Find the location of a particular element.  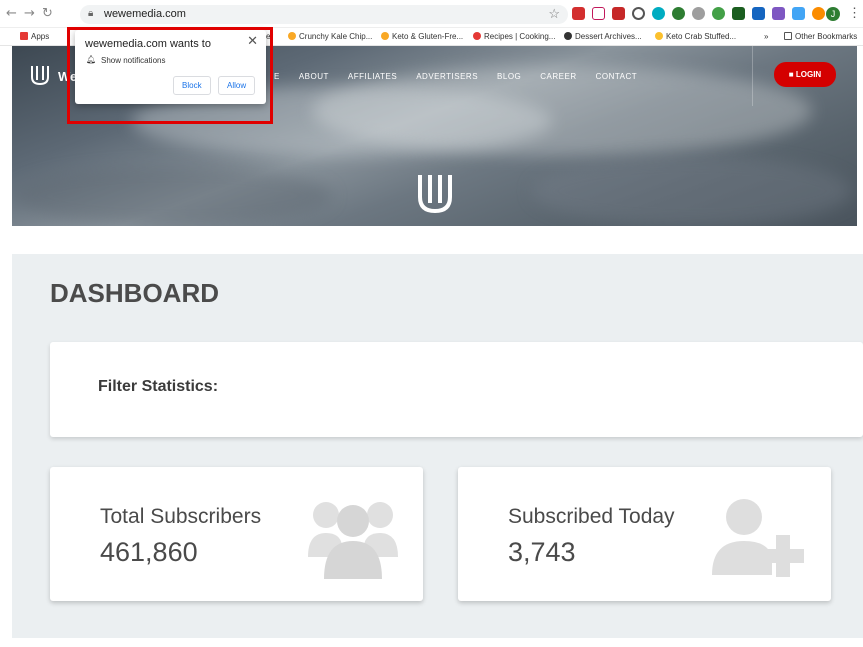

hero-logo-icon is located at coordinates (435, 194).